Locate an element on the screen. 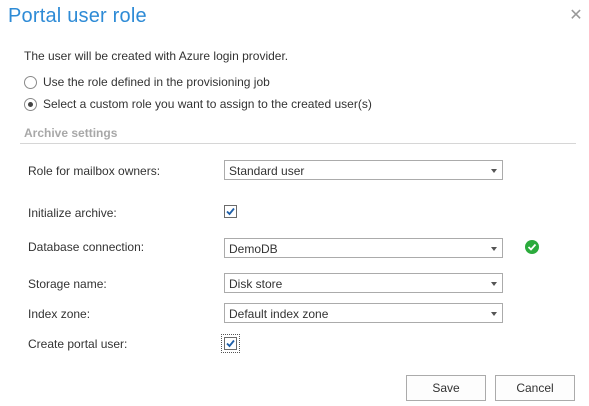 The image size is (589, 406). storage-name-select: Disk store is located at coordinates (363, 283).